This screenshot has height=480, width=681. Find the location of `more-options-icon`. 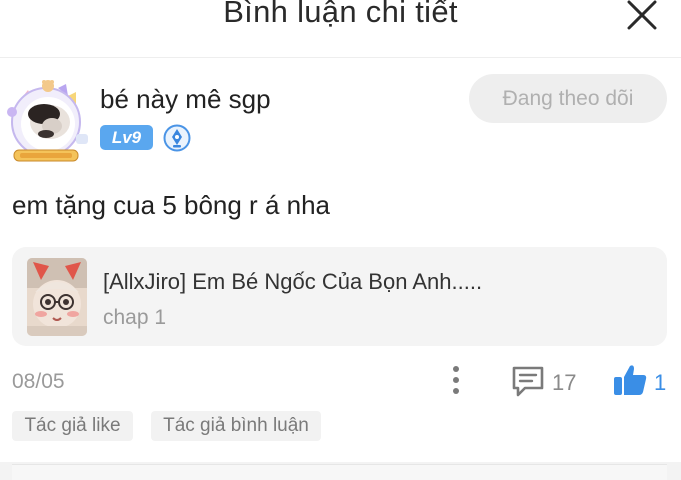

more-options-icon is located at coordinates (456, 380).